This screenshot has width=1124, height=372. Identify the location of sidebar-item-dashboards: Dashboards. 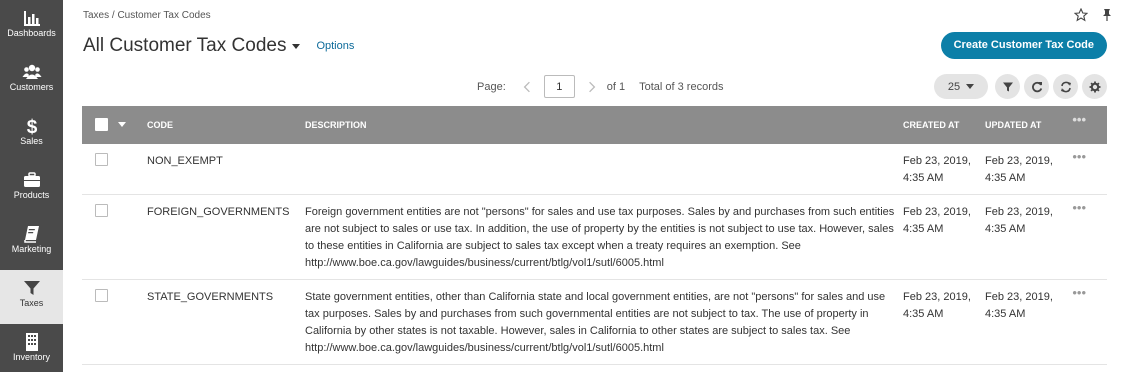
(31, 27).